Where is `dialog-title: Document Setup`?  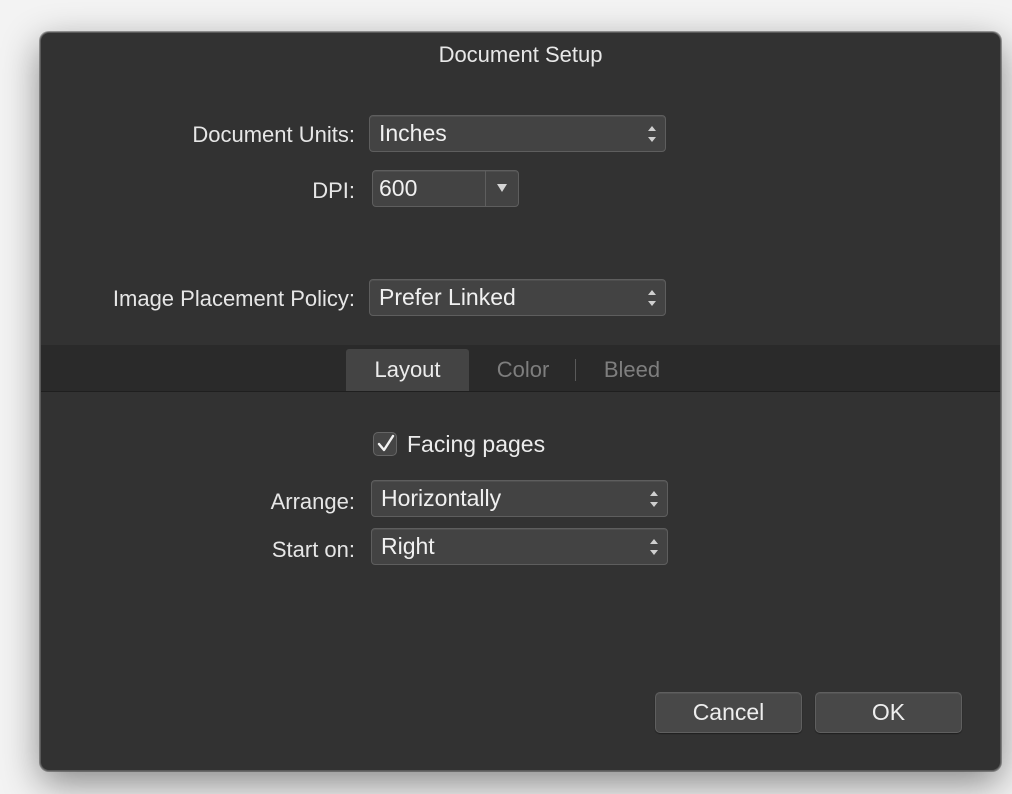 dialog-title: Document Setup is located at coordinates (520, 54).